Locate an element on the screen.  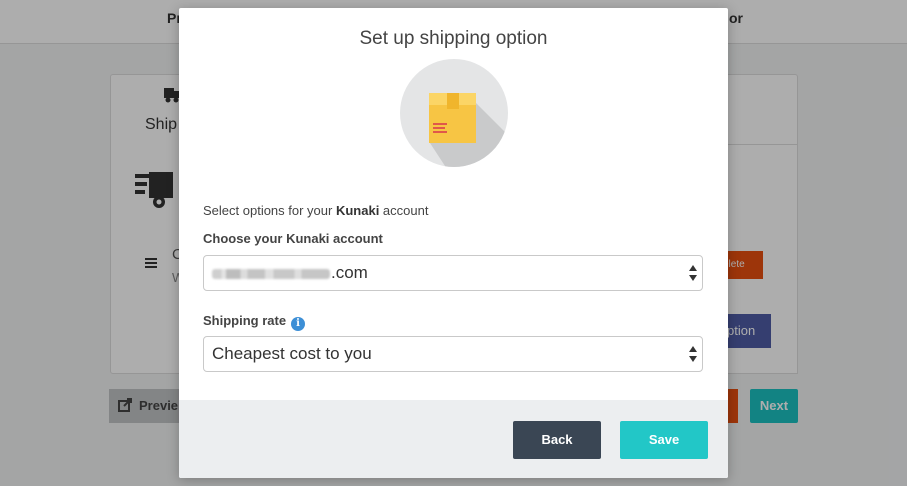
back-button: Back is located at coordinates (557, 440).